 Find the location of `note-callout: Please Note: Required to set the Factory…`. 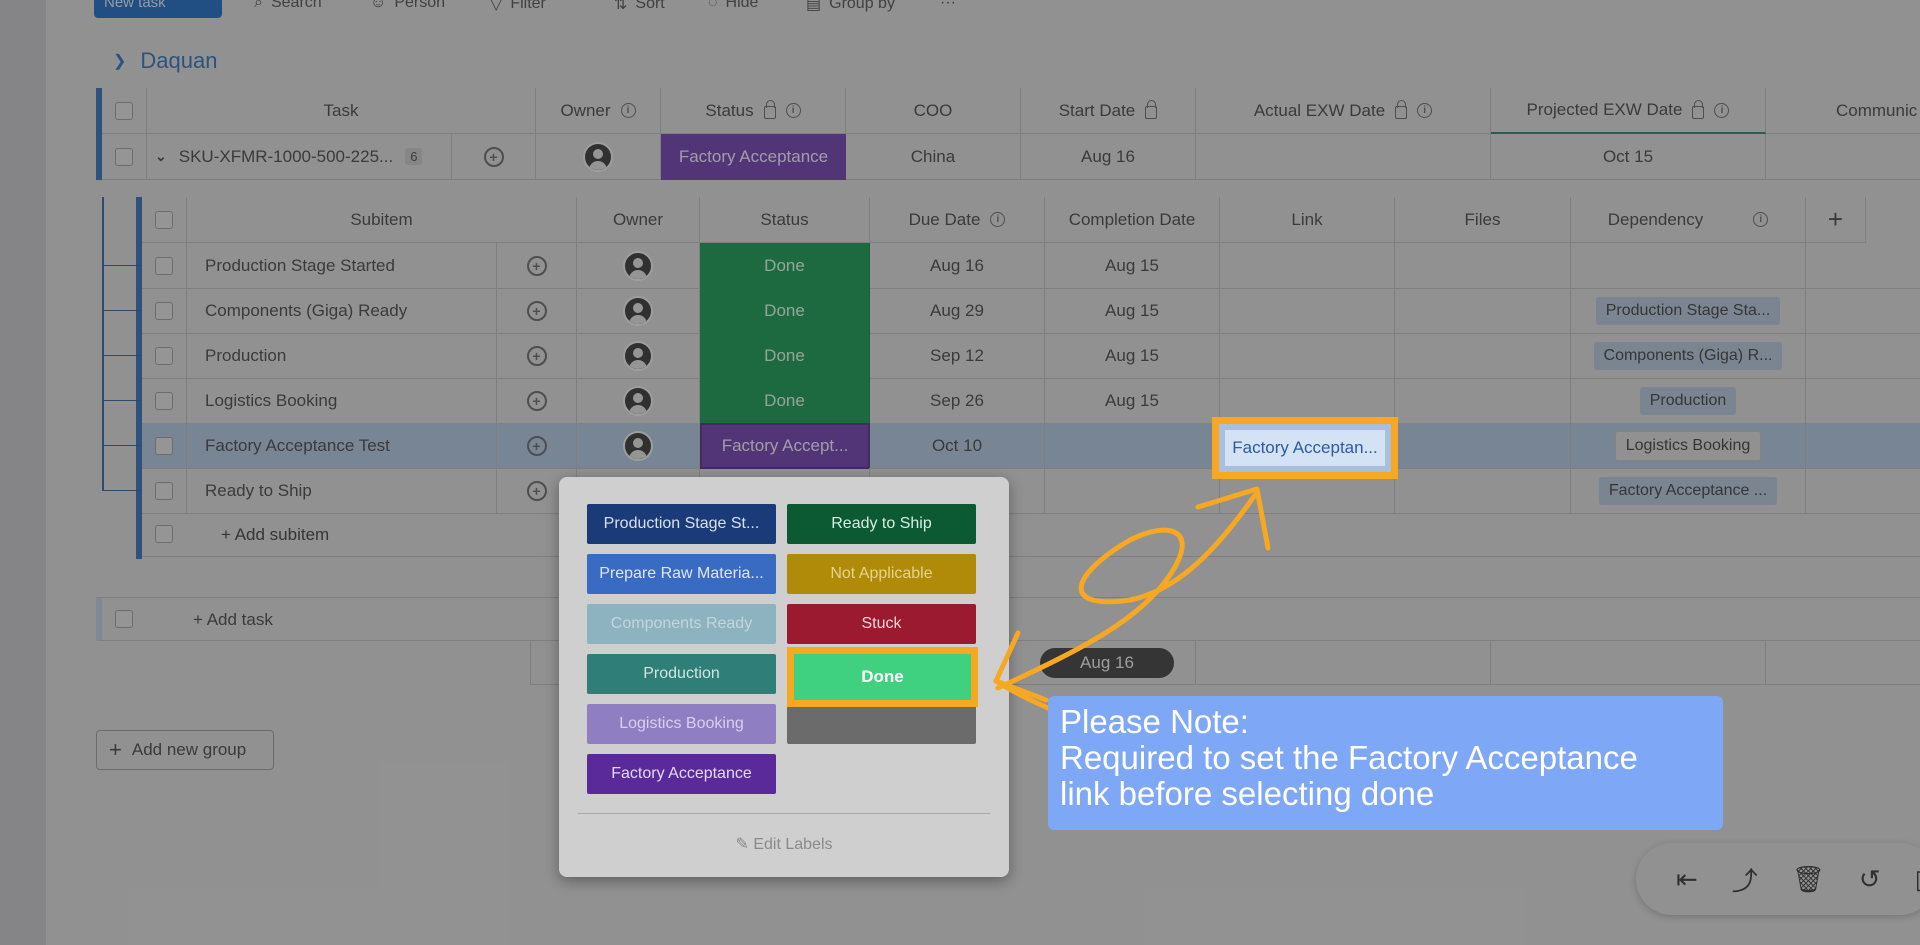

note-callout: Please Note: Required to set the Factory… is located at coordinates (1385, 763).